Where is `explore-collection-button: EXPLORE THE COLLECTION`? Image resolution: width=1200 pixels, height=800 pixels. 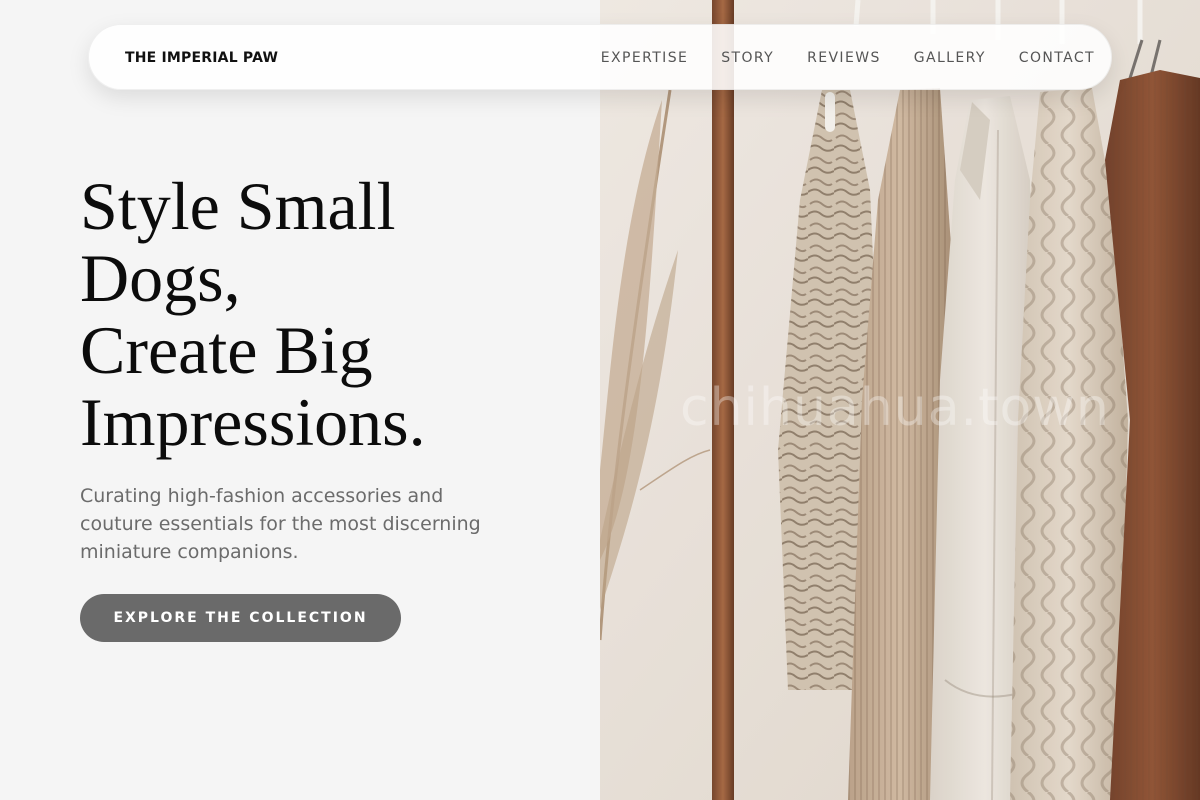
explore-collection-button: EXPLORE THE COLLECTION is located at coordinates (240, 618).